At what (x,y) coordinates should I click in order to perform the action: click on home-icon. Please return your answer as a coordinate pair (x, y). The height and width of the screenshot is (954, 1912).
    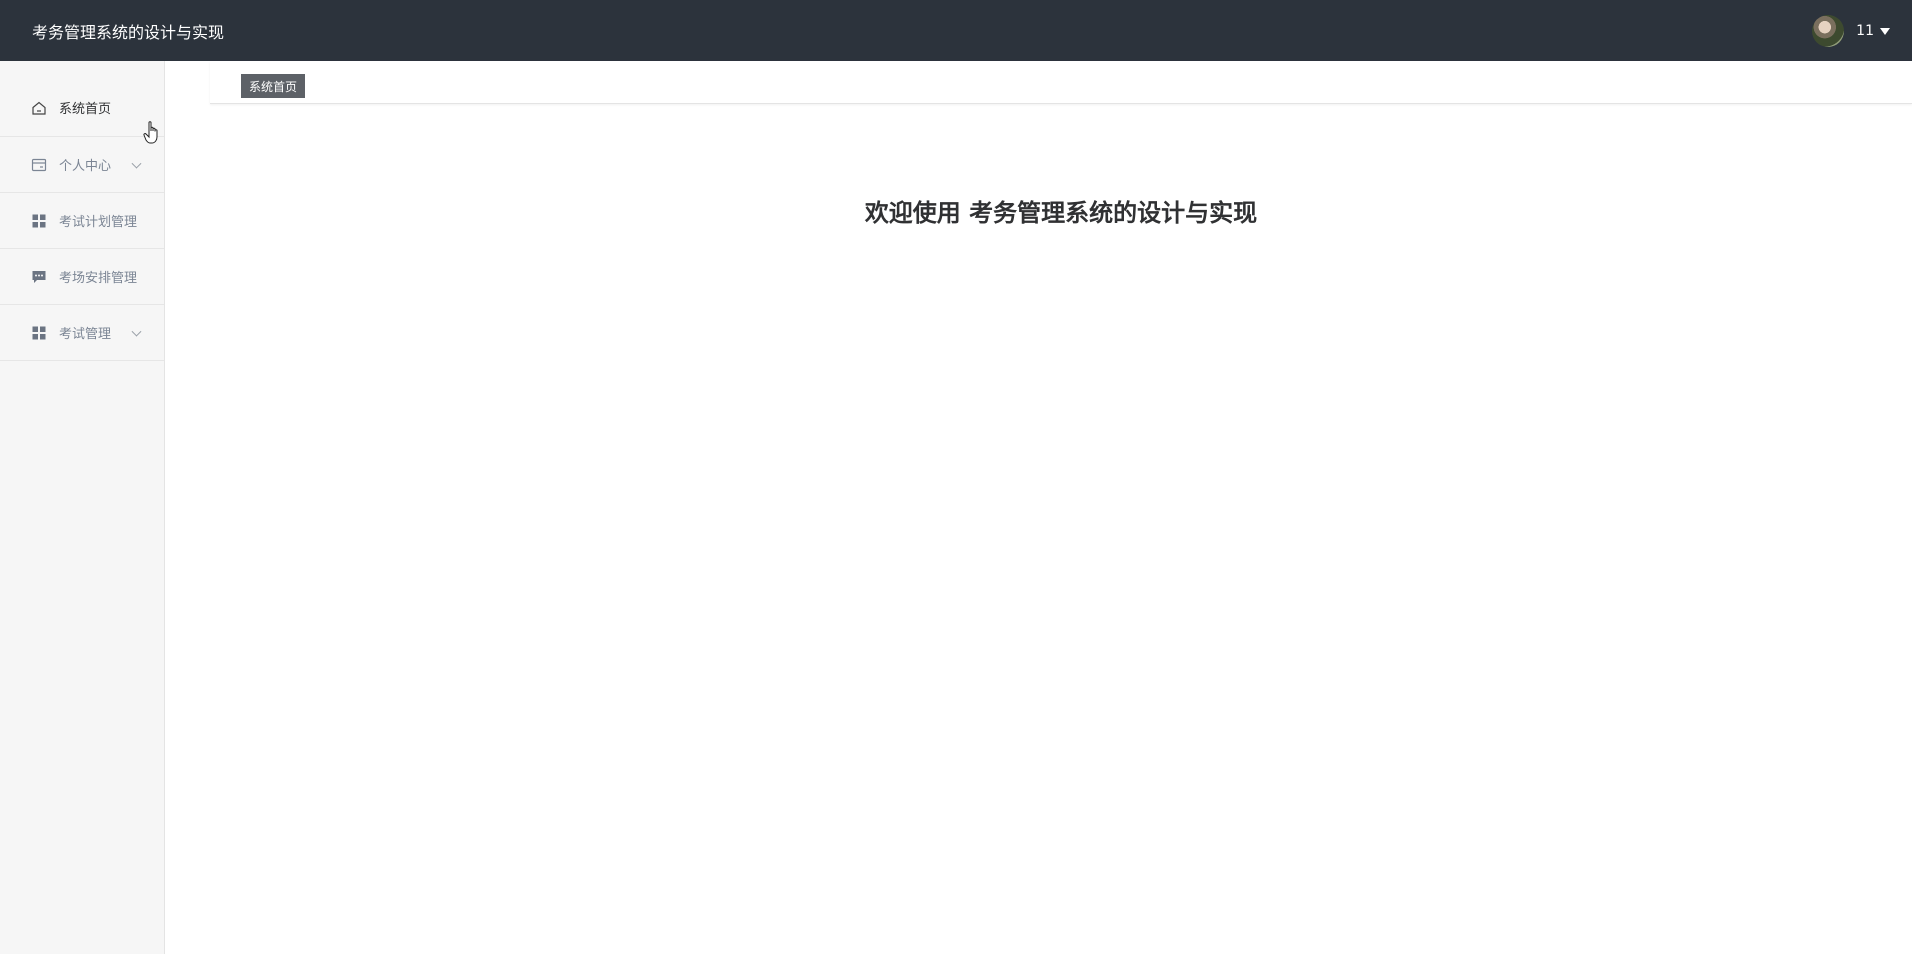
    Looking at the image, I should click on (39, 108).